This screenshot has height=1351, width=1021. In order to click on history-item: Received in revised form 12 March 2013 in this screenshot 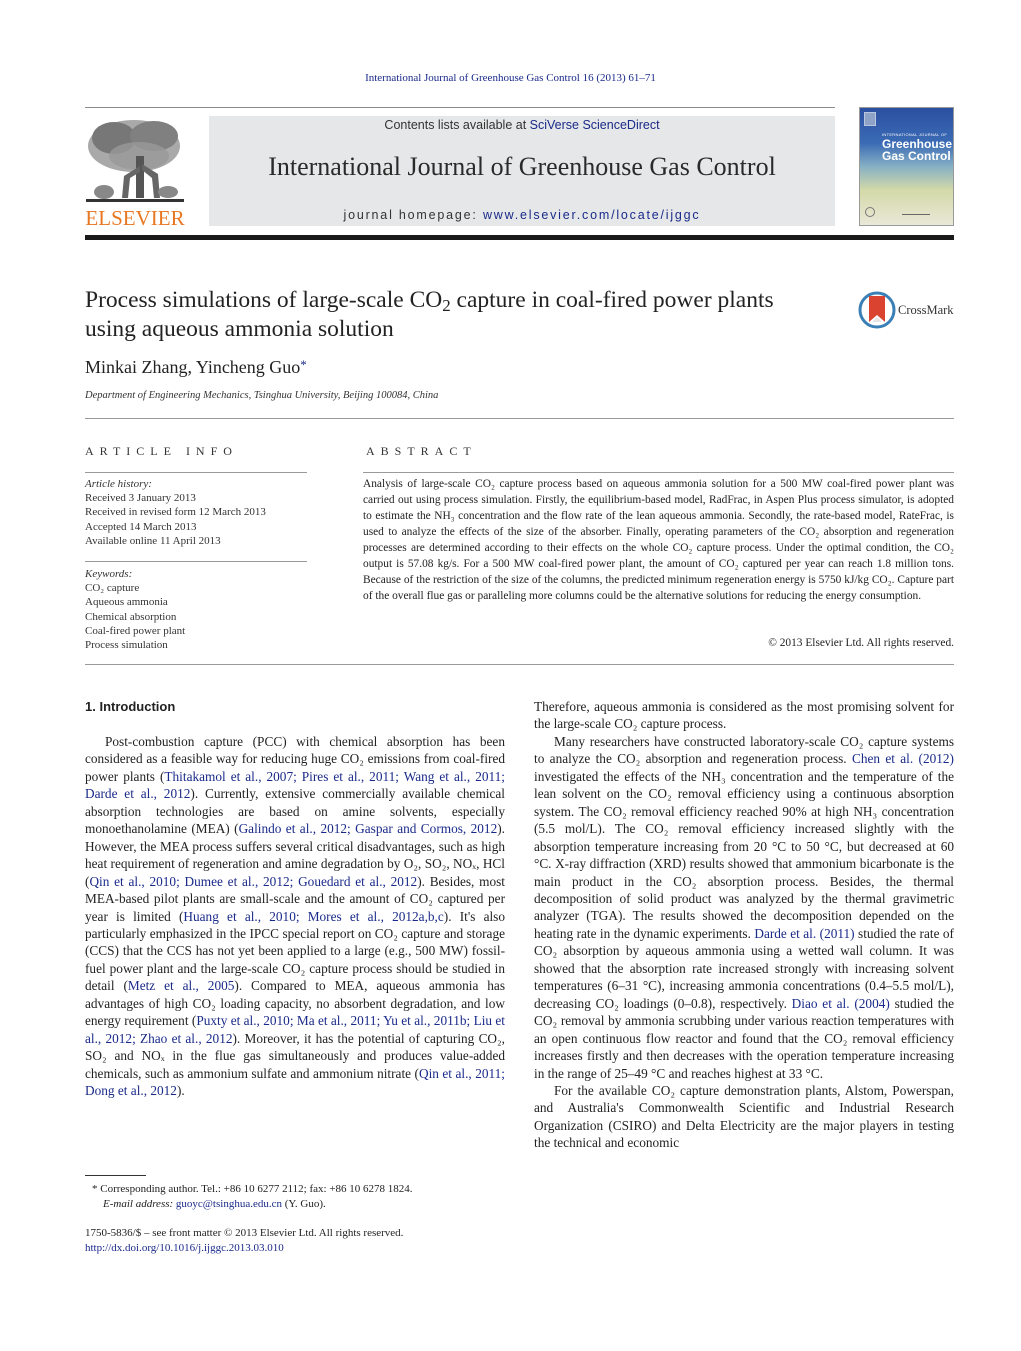, I will do `click(175, 512)`.